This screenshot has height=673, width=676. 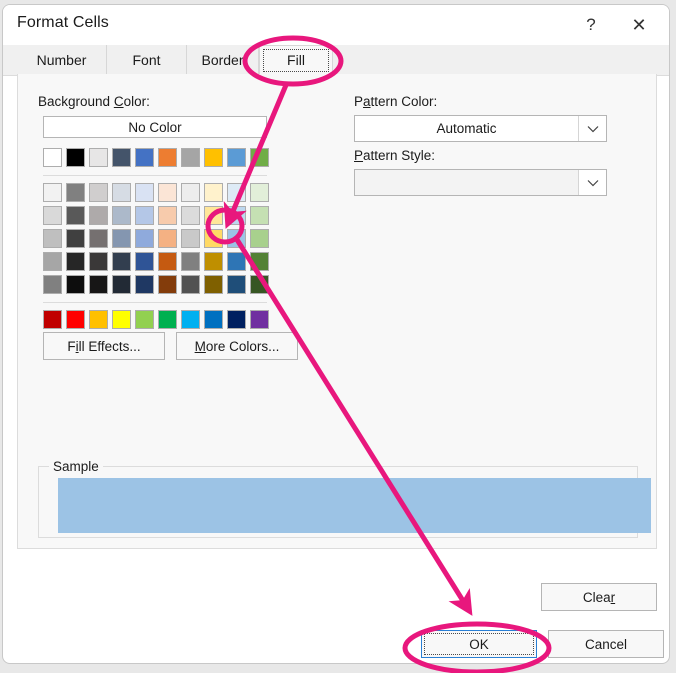 I want to click on tab-number: Number, so click(x=62, y=60).